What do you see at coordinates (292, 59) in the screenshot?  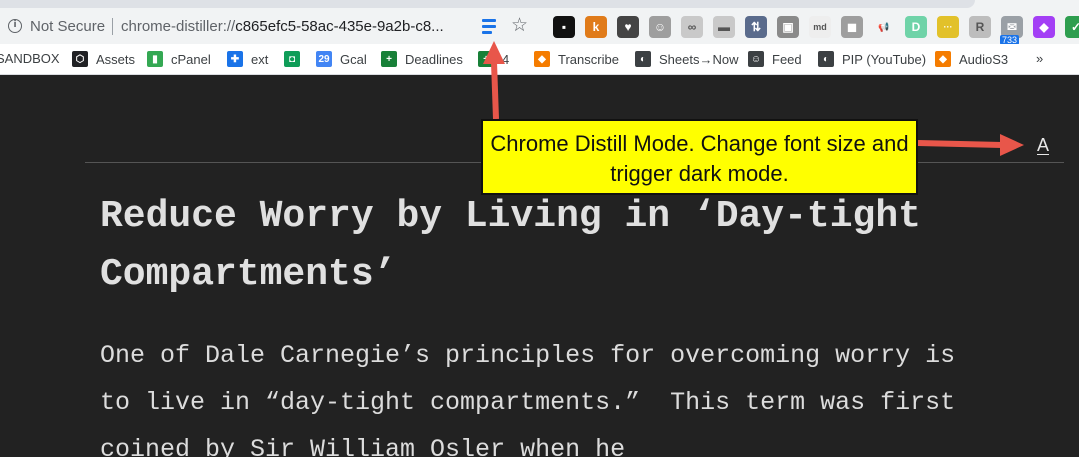 I see `hangouts-icon: ◘` at bounding box center [292, 59].